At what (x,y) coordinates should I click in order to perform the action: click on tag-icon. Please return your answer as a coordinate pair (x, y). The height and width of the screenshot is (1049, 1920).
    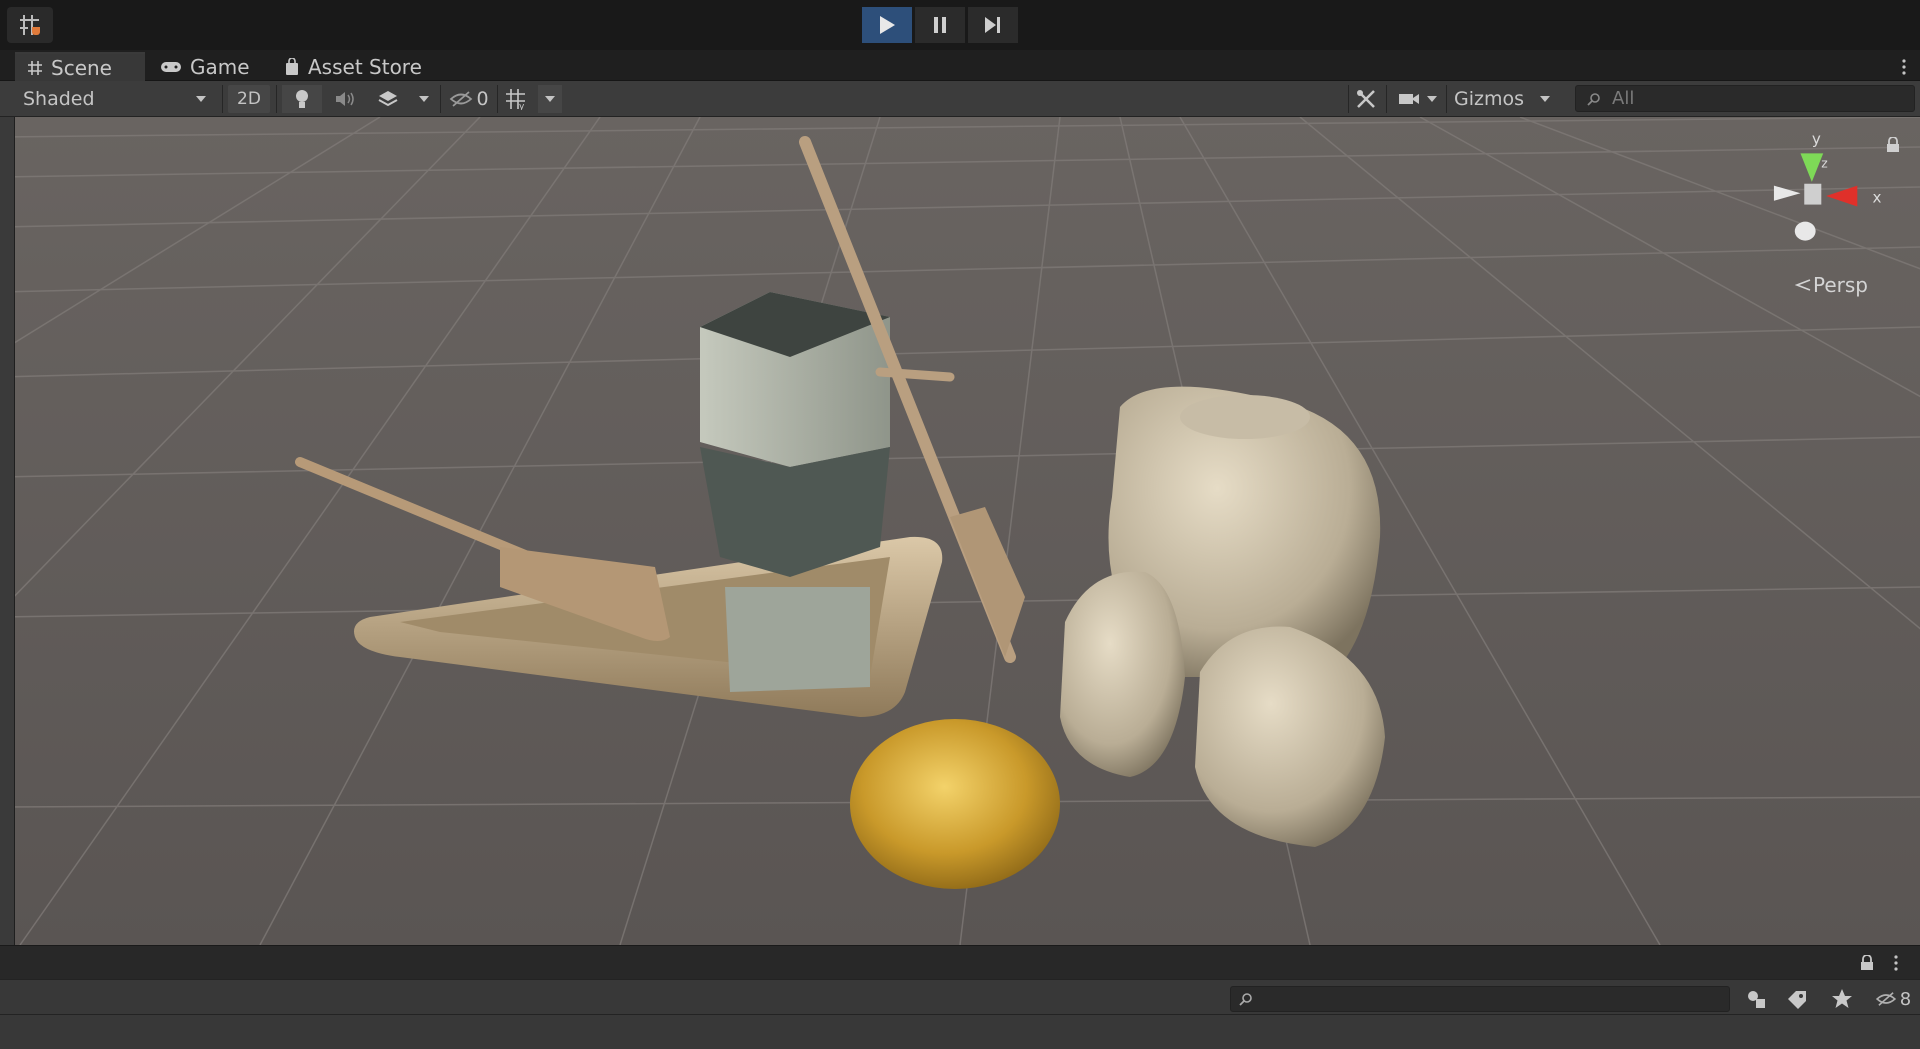
    Looking at the image, I should click on (1797, 1000).